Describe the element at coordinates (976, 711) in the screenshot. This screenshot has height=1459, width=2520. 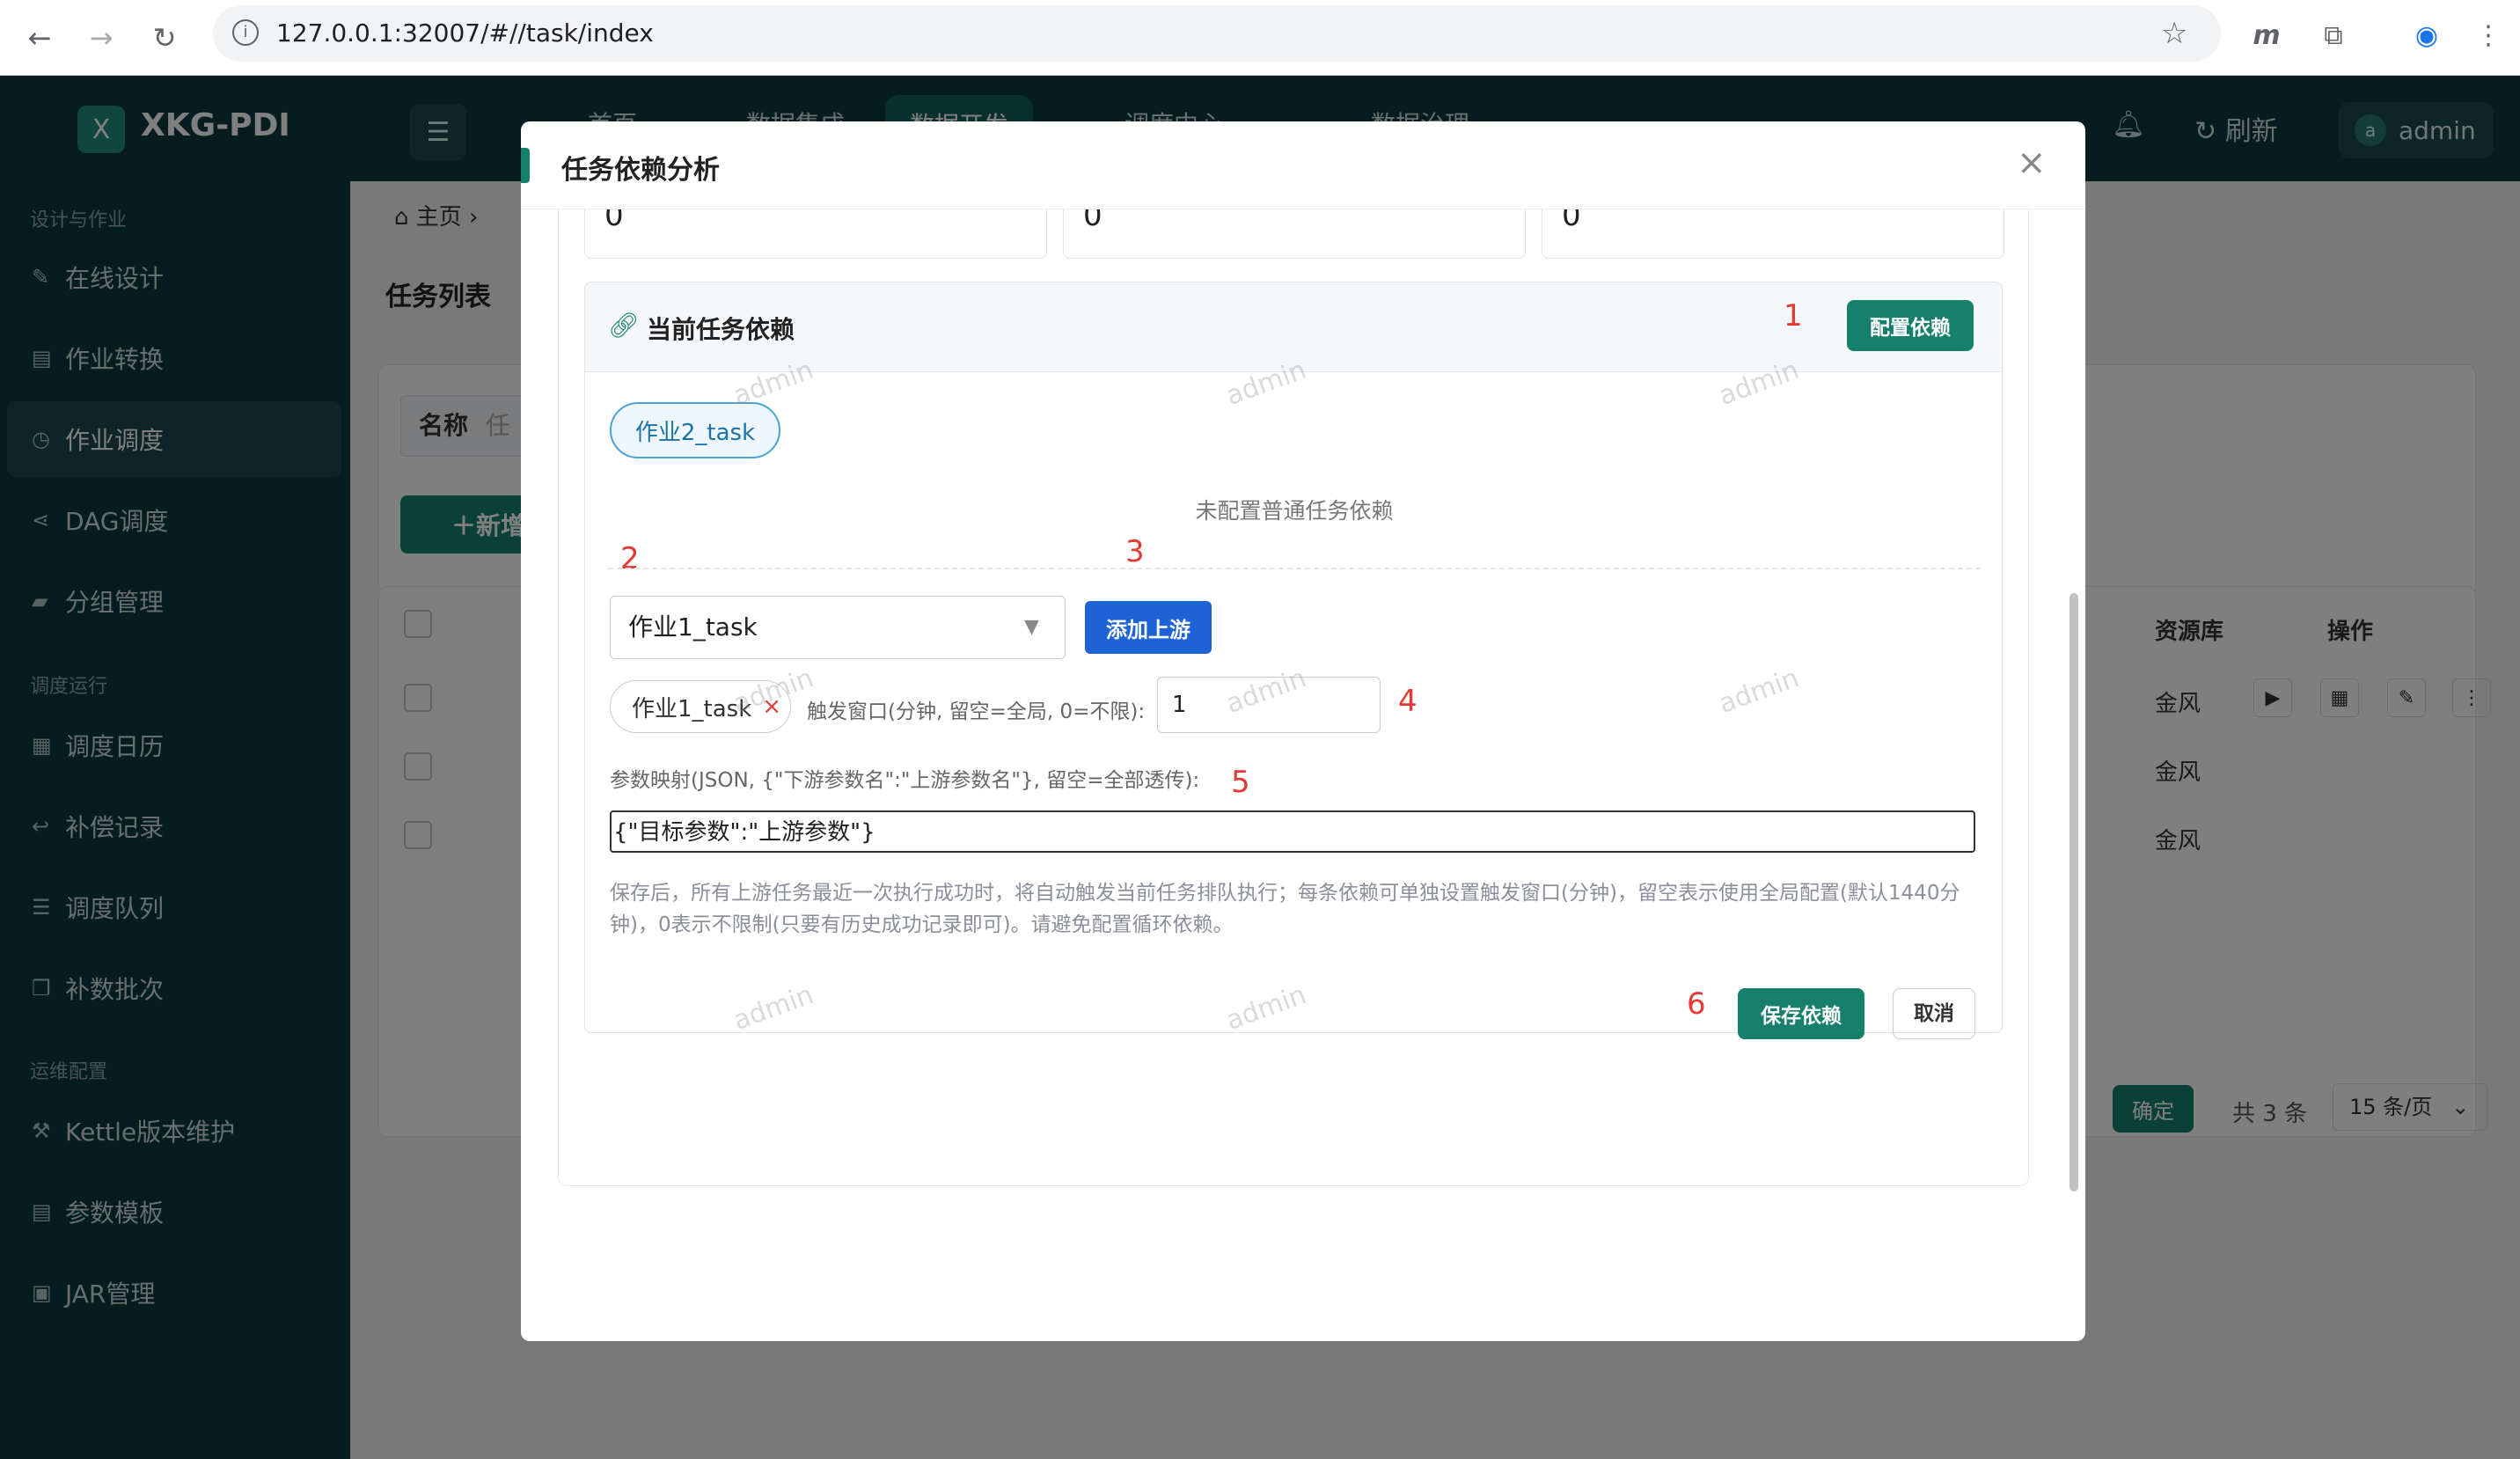
I see `trigger-window-label: 触发窗口(分钟, 留空=全局, 0=不限):` at that location.